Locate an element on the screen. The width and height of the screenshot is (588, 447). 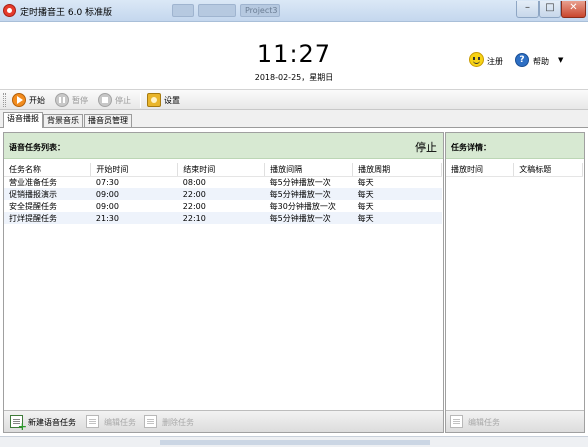
tab-strip: 语音播报 背景音乐 播音员管理 is located at coordinates (294, 120).